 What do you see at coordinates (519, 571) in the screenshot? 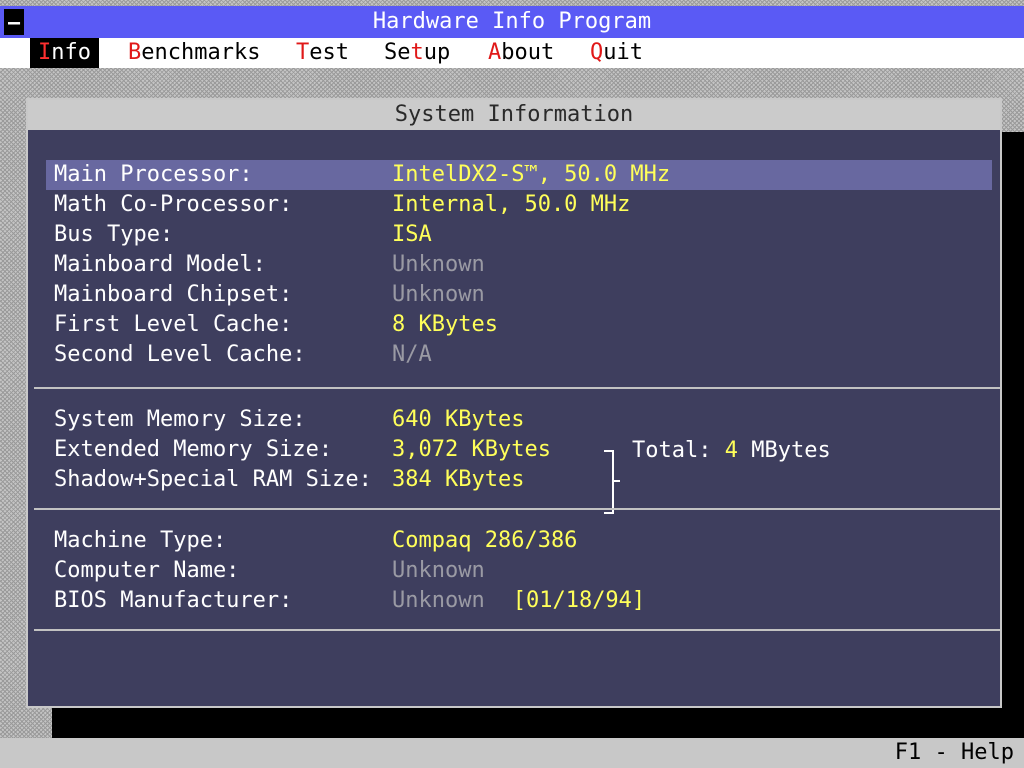
I see `row-computer-name: Computer Name: Unknown` at bounding box center [519, 571].